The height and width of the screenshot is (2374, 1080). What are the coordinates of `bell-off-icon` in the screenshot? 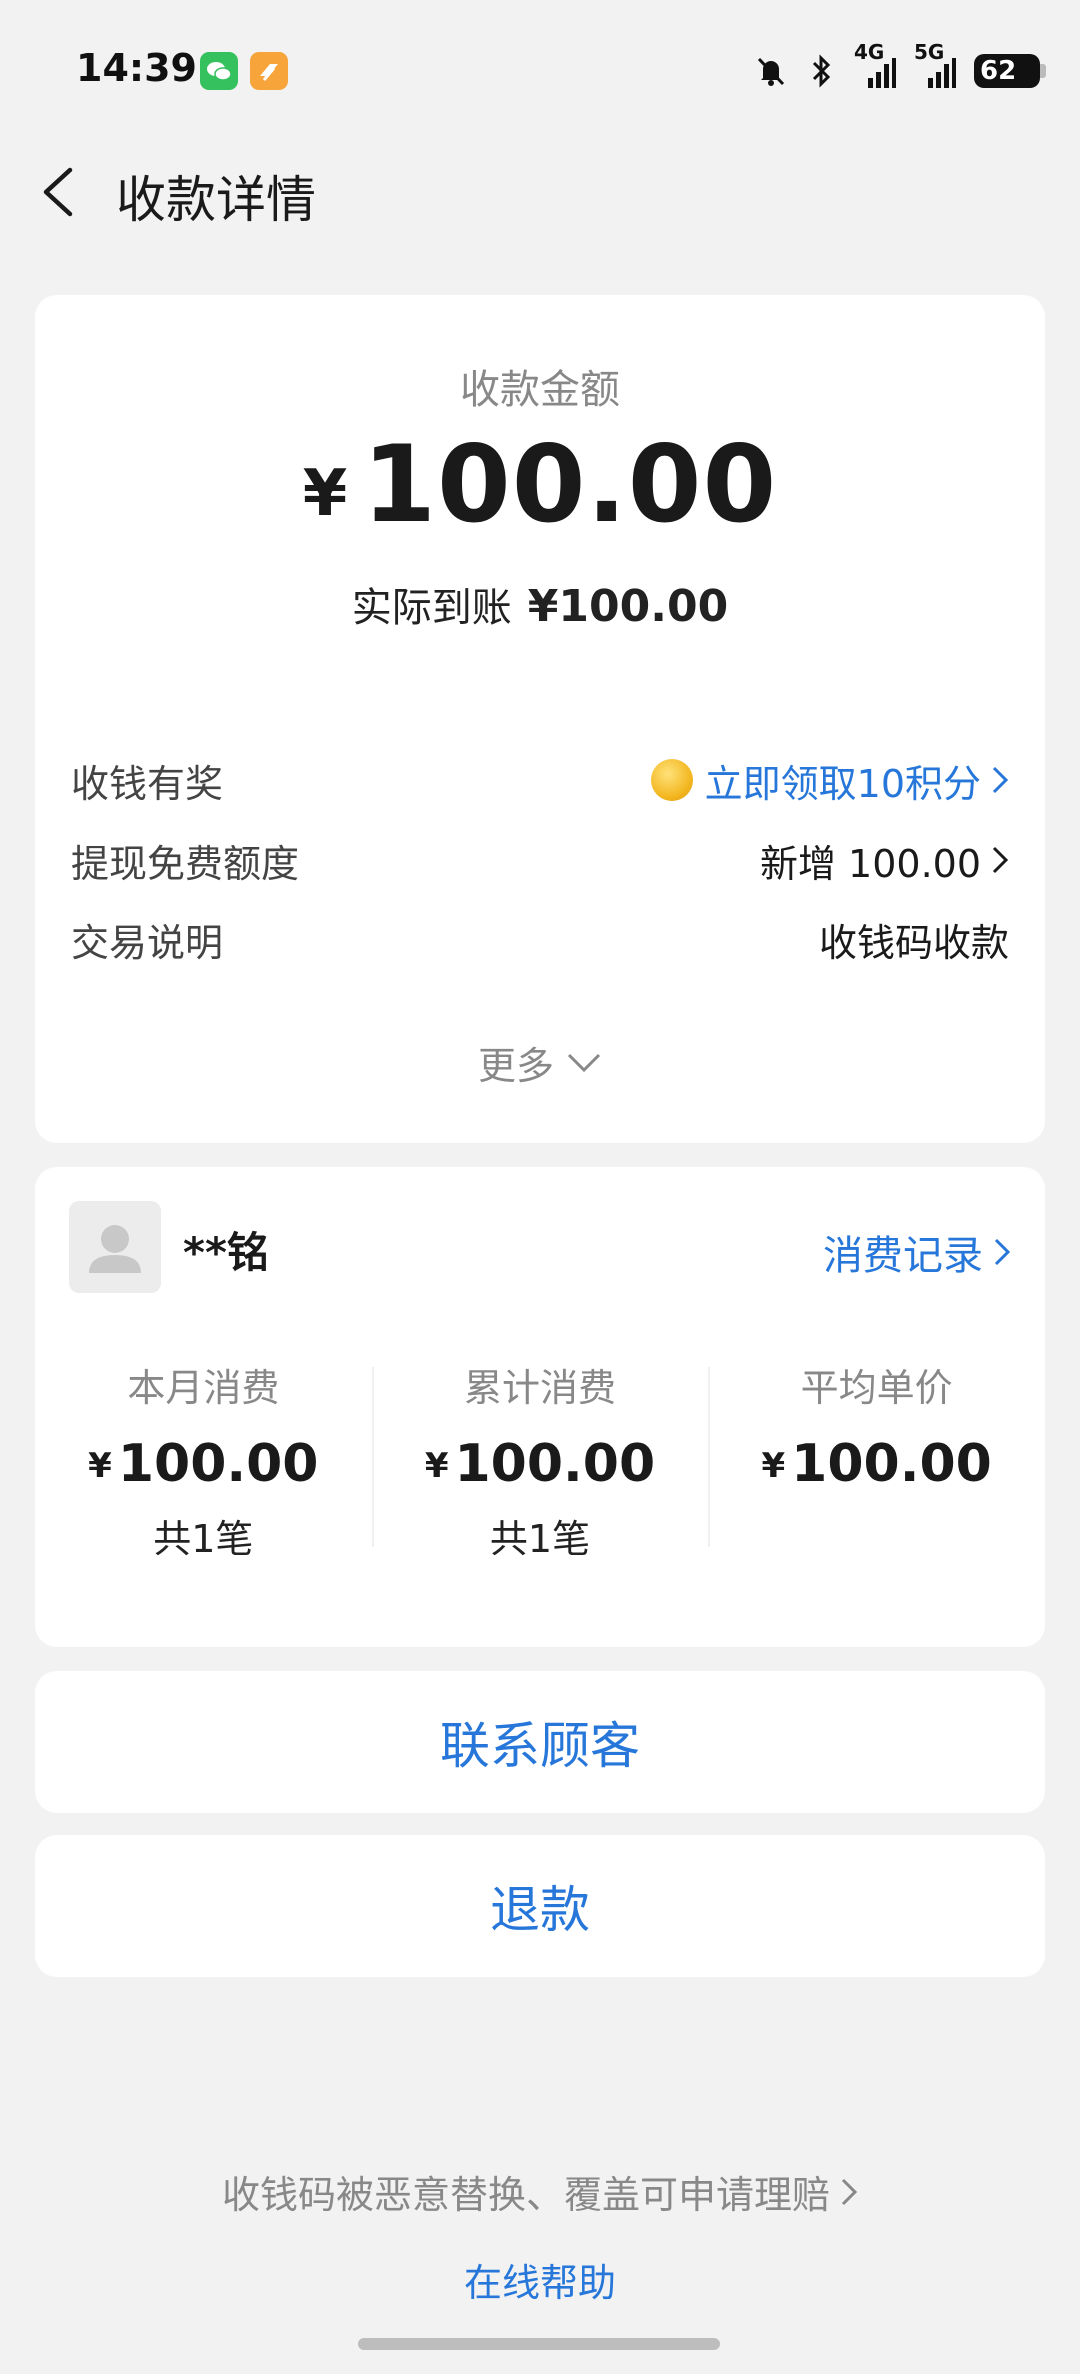 It's located at (771, 71).